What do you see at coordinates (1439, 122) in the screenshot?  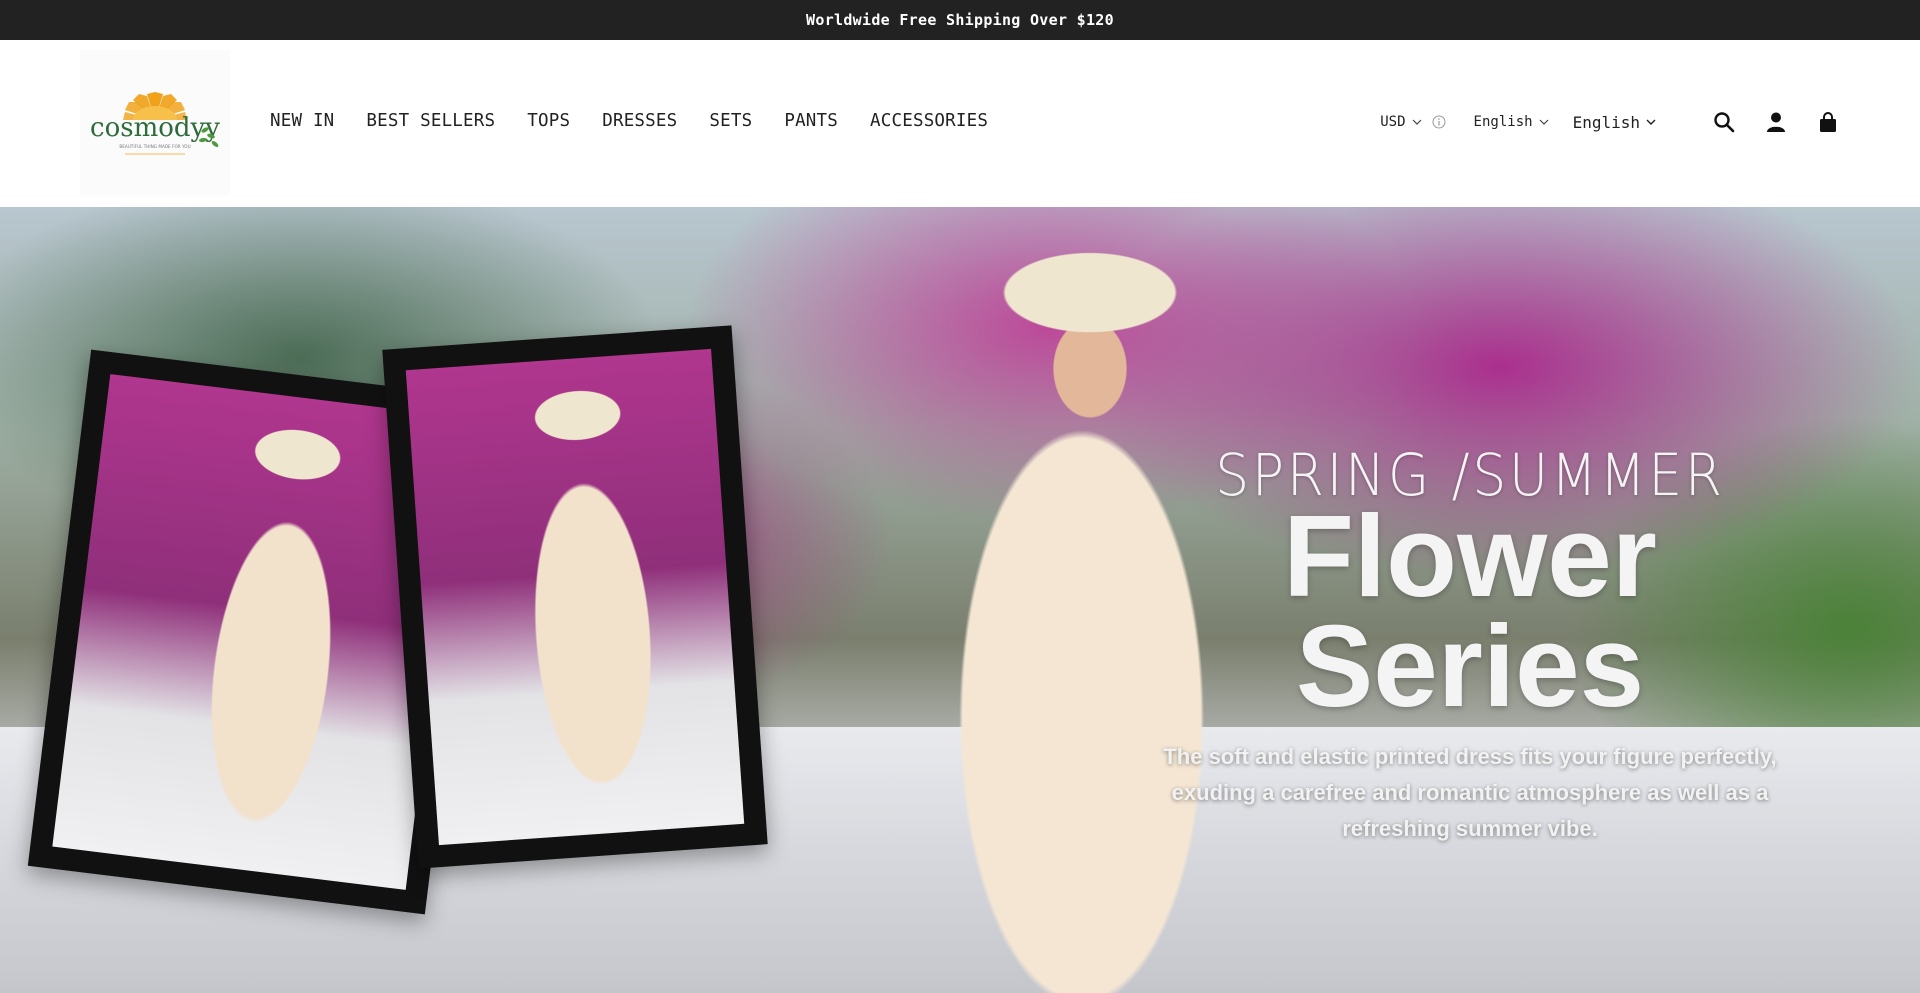 I see `info-icon` at bounding box center [1439, 122].